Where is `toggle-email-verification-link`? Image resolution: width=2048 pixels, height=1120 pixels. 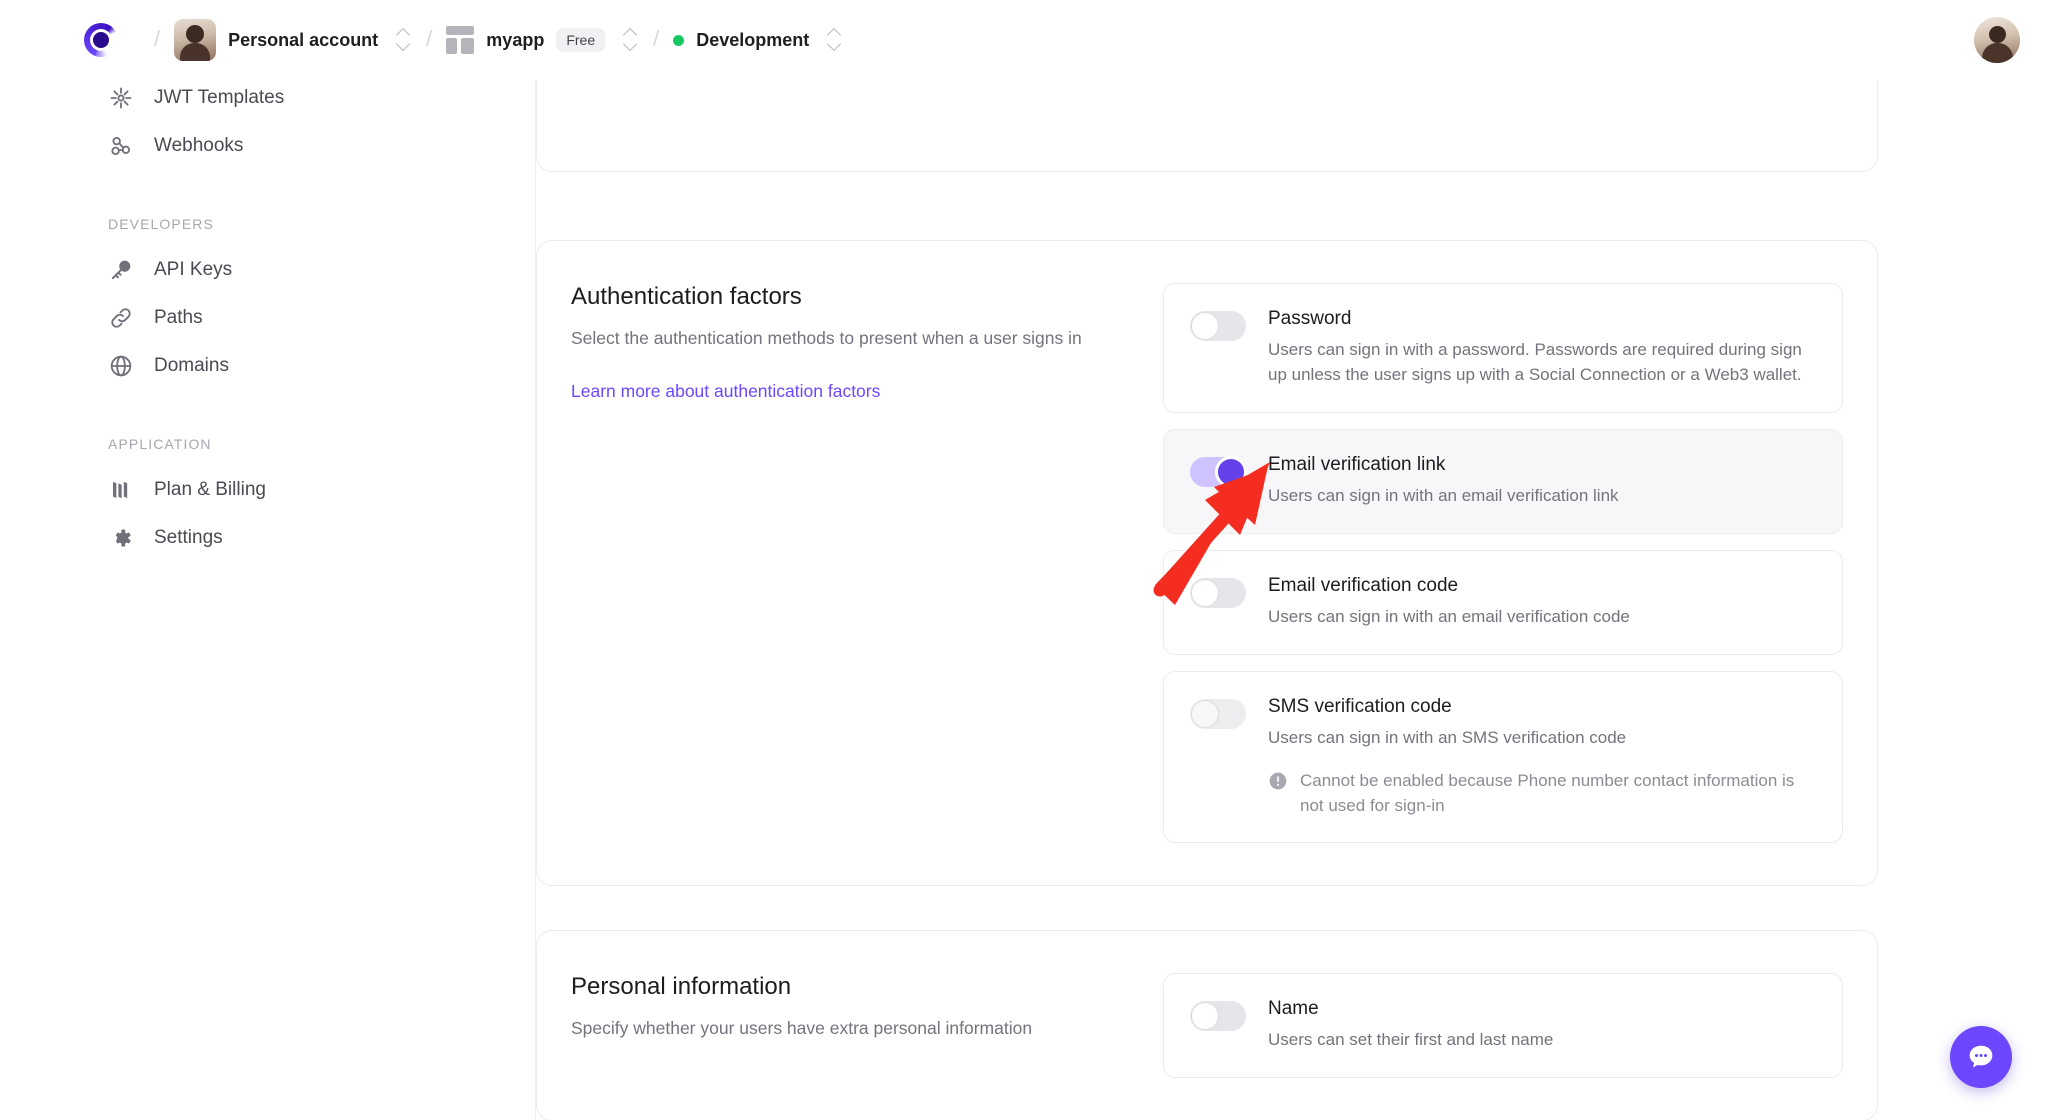 toggle-email-verification-link is located at coordinates (1218, 471).